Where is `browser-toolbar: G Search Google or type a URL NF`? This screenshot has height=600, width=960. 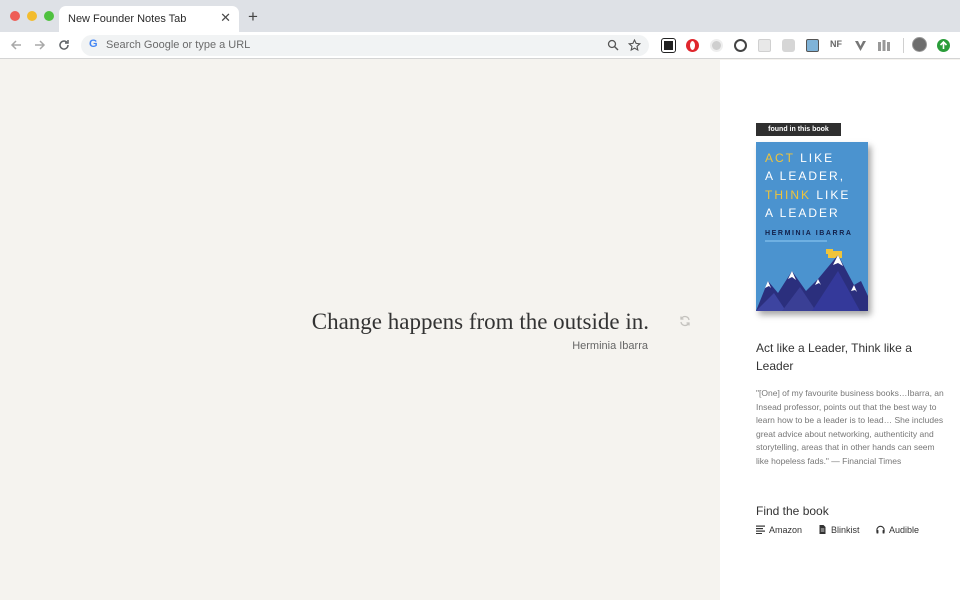
browser-toolbar: G Search Google or type a URL NF is located at coordinates (480, 45).